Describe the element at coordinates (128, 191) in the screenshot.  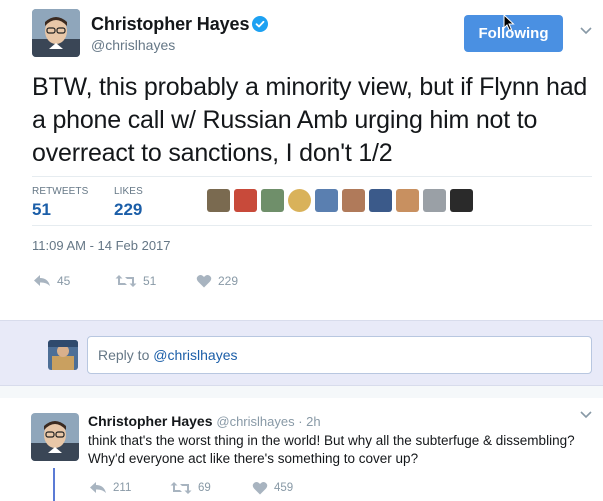
I see `likes-label: LIKES` at that location.